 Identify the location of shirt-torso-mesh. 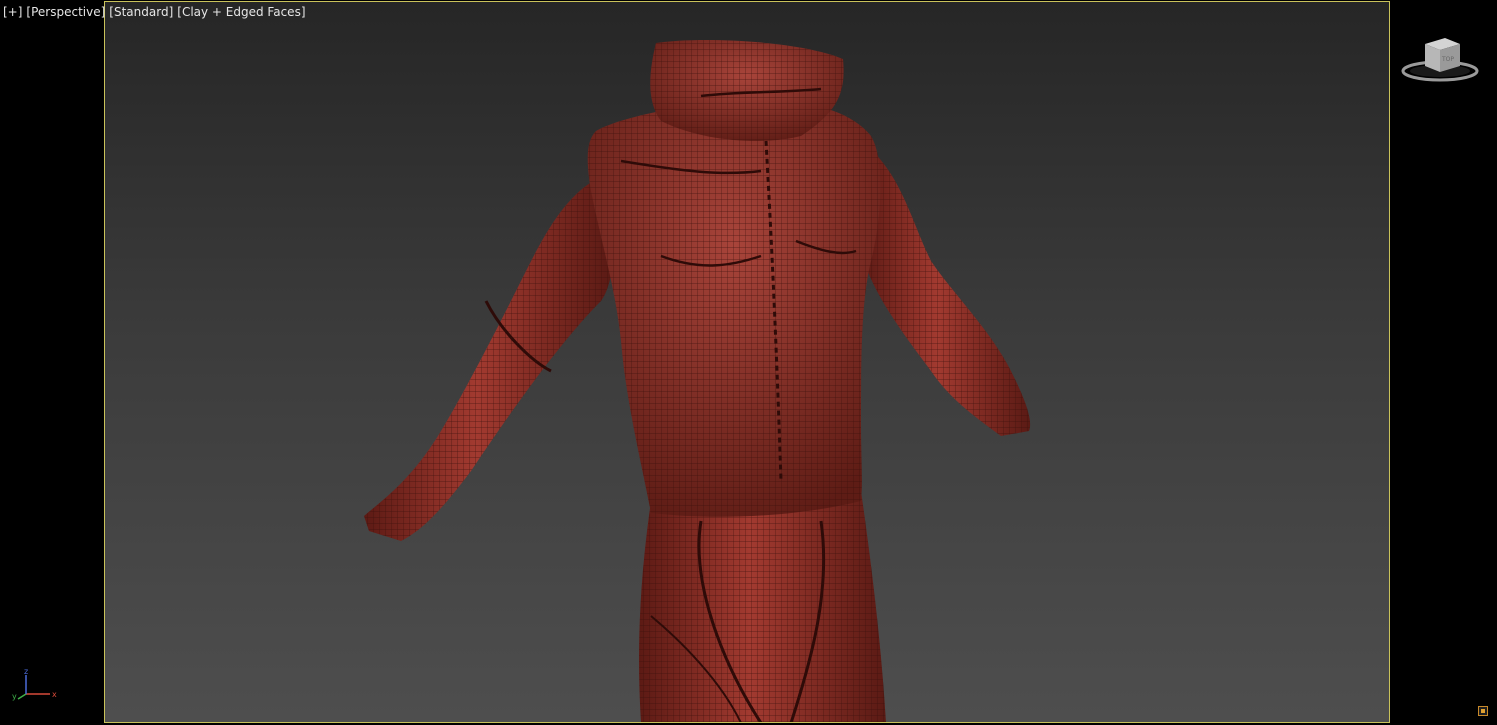
(734, 308).